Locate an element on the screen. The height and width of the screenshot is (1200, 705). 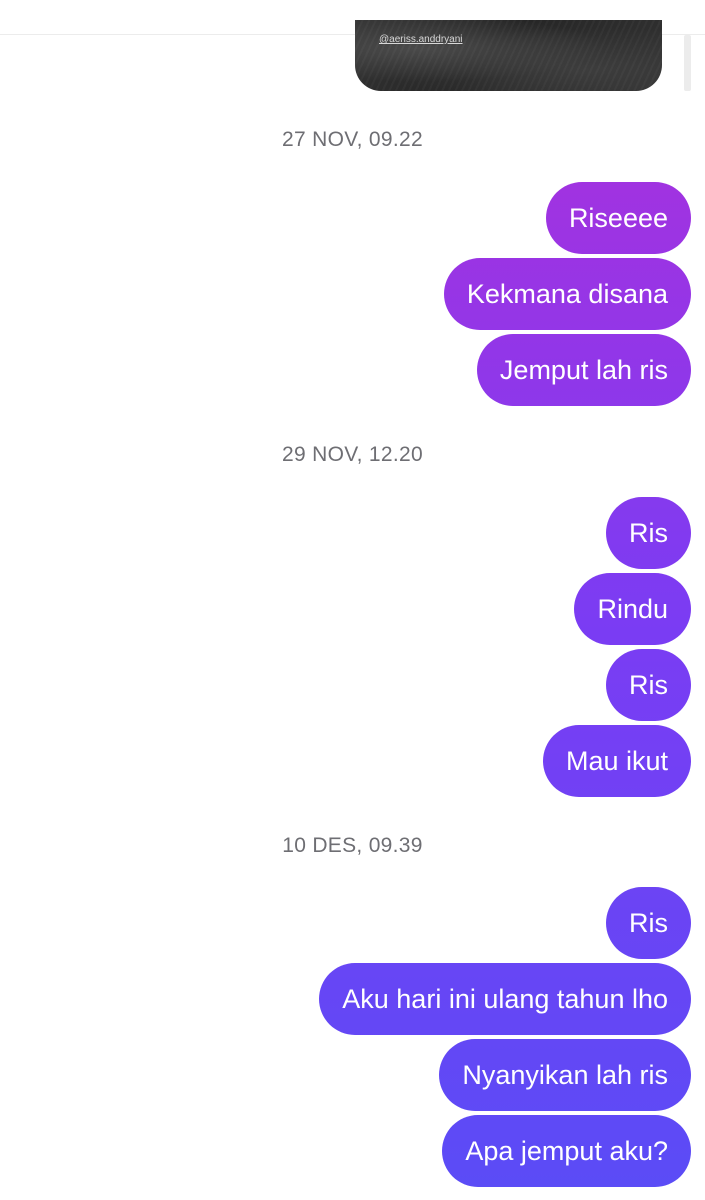
timestamp-text: 29 NOV, 12.20 is located at coordinates (352, 454).